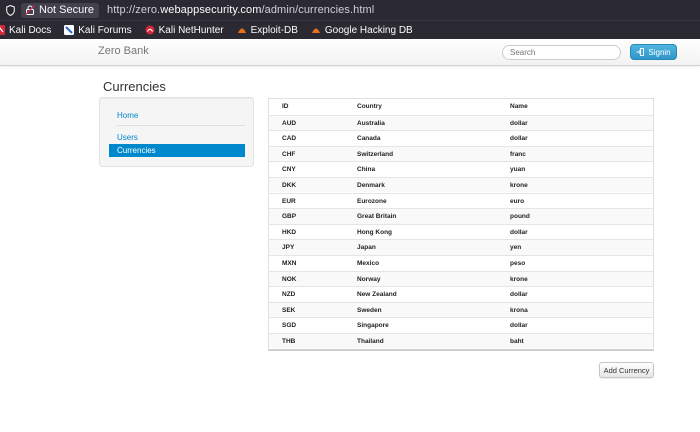 The width and height of the screenshot is (700, 432). I want to click on cell-name: franc, so click(518, 154).